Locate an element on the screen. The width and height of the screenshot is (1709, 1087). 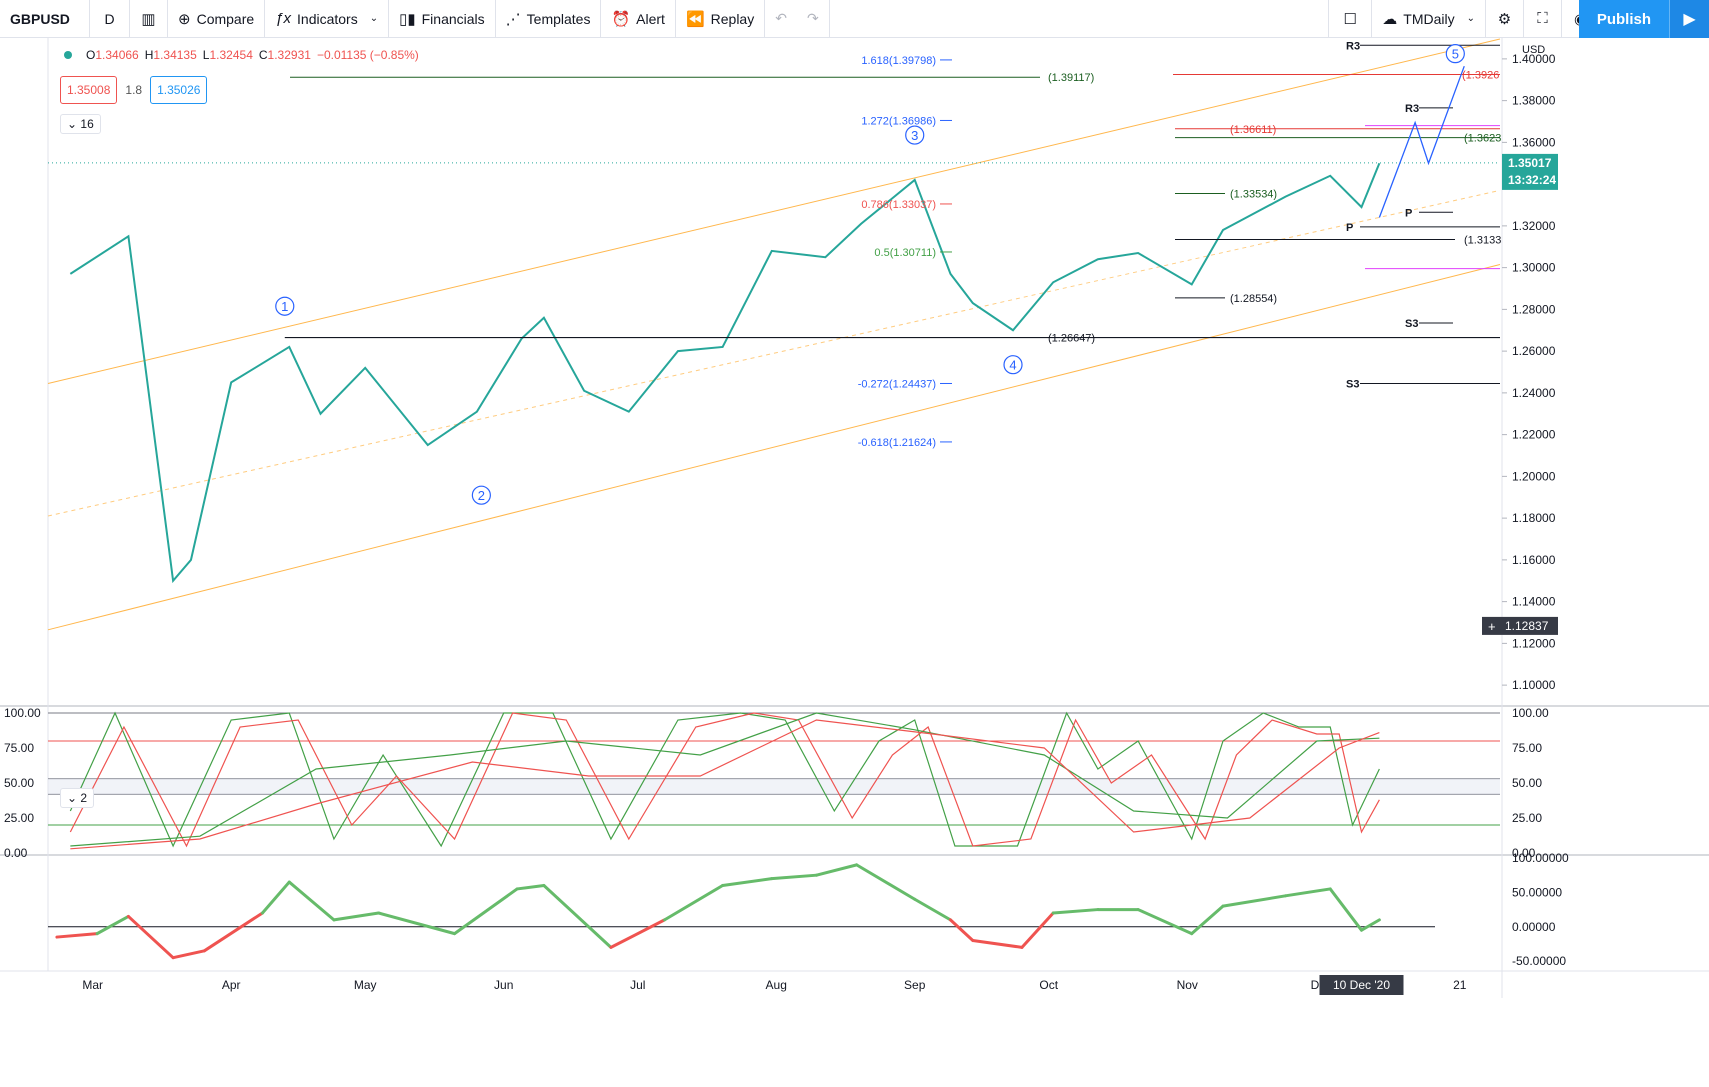
oscillator-tick-label: 100.00 is located at coordinates (1530, 713).